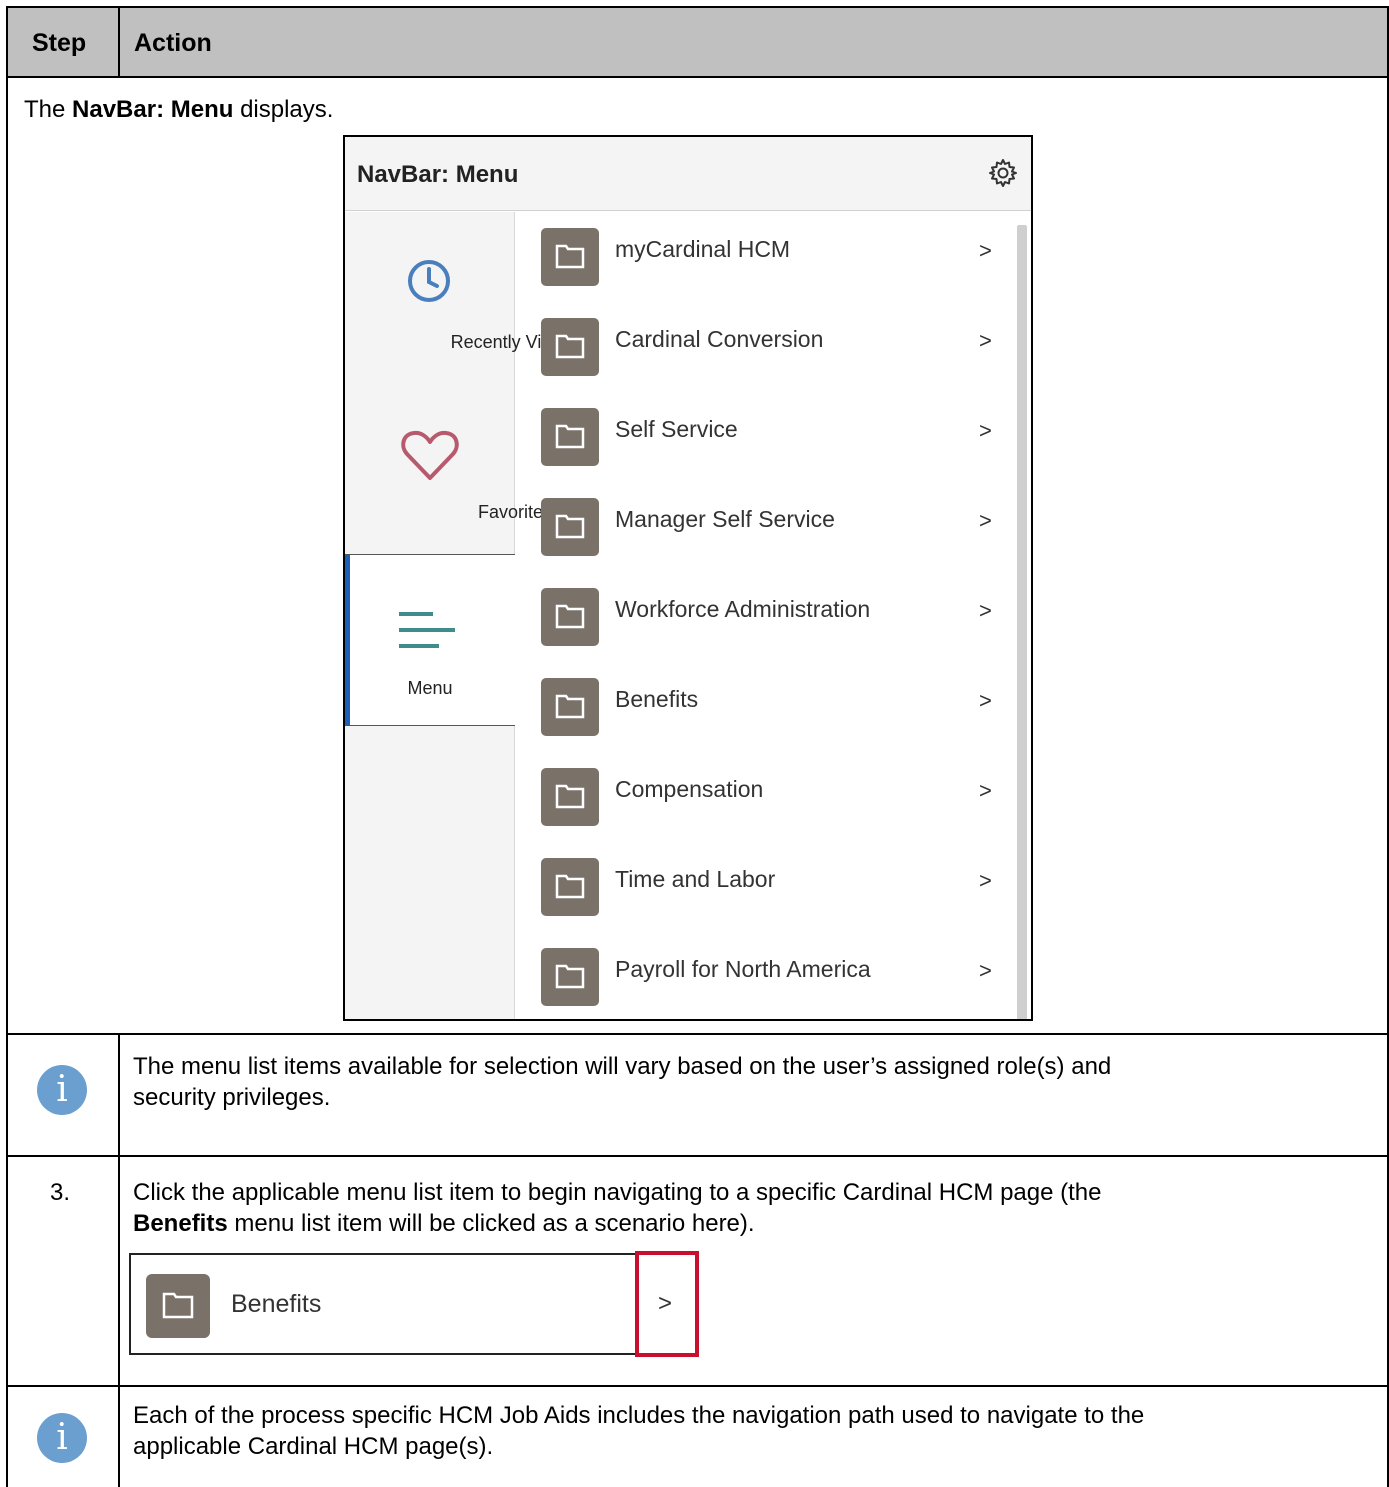  Describe the element at coordinates (180, 1223) in the screenshot. I see `step-bold: Benefits` at that location.